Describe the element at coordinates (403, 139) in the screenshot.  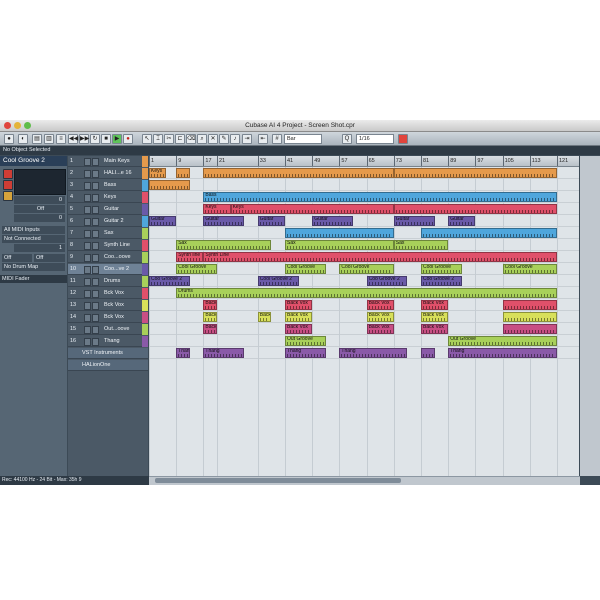
I see `color-tool` at that location.